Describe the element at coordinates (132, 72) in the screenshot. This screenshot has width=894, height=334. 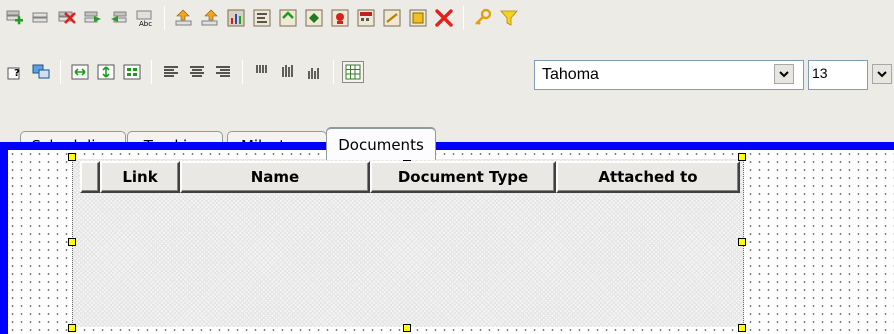
I see `fit-both-icon` at that location.